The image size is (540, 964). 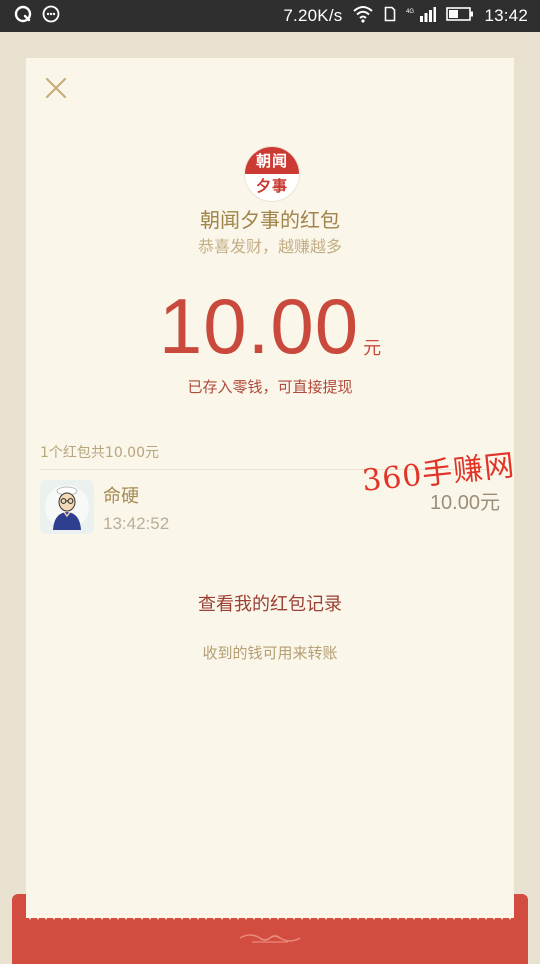 I want to click on receiver-name: 命硬, so click(x=121, y=496).